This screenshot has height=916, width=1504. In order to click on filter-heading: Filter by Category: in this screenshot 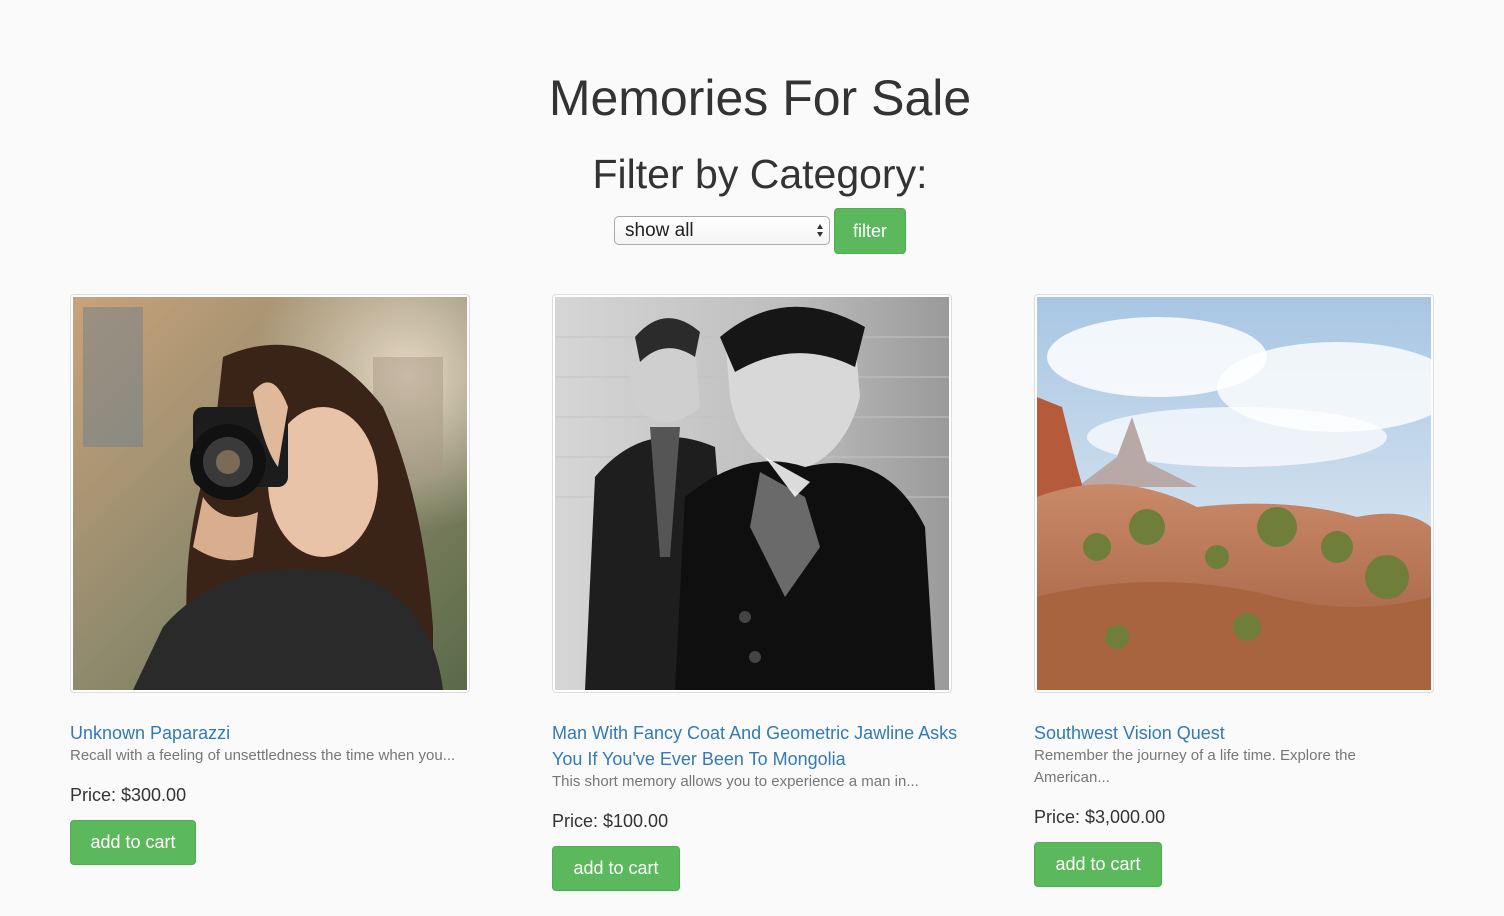, I will do `click(760, 174)`.